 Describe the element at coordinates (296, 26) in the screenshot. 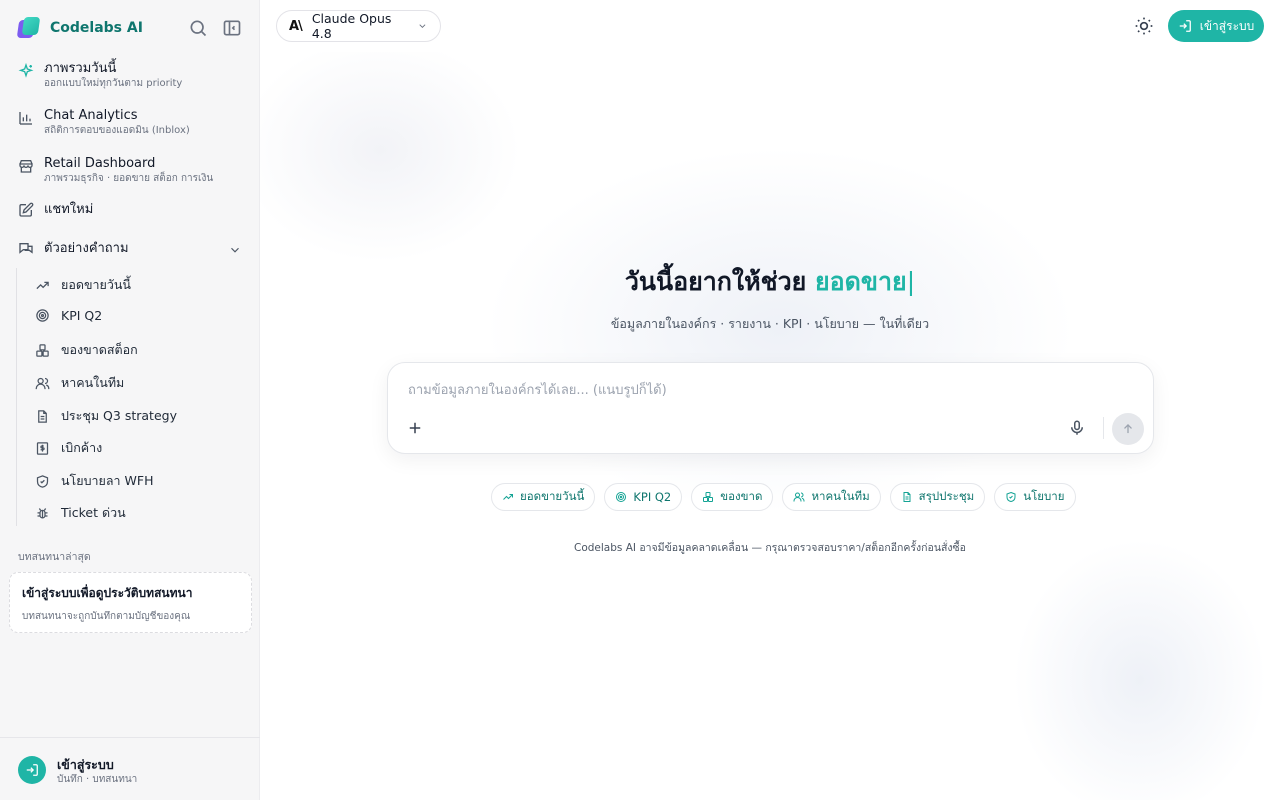

I see `anthropic-logo-icon: A\` at that location.